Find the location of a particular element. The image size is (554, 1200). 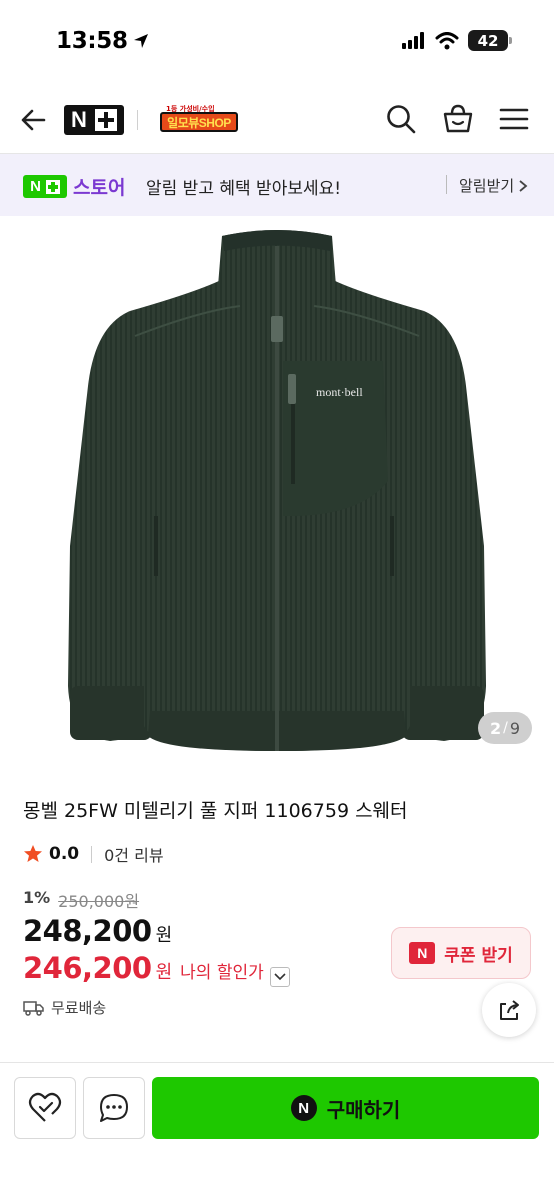

shop-logo-name: 일모뷰SHOP is located at coordinates (199, 122).